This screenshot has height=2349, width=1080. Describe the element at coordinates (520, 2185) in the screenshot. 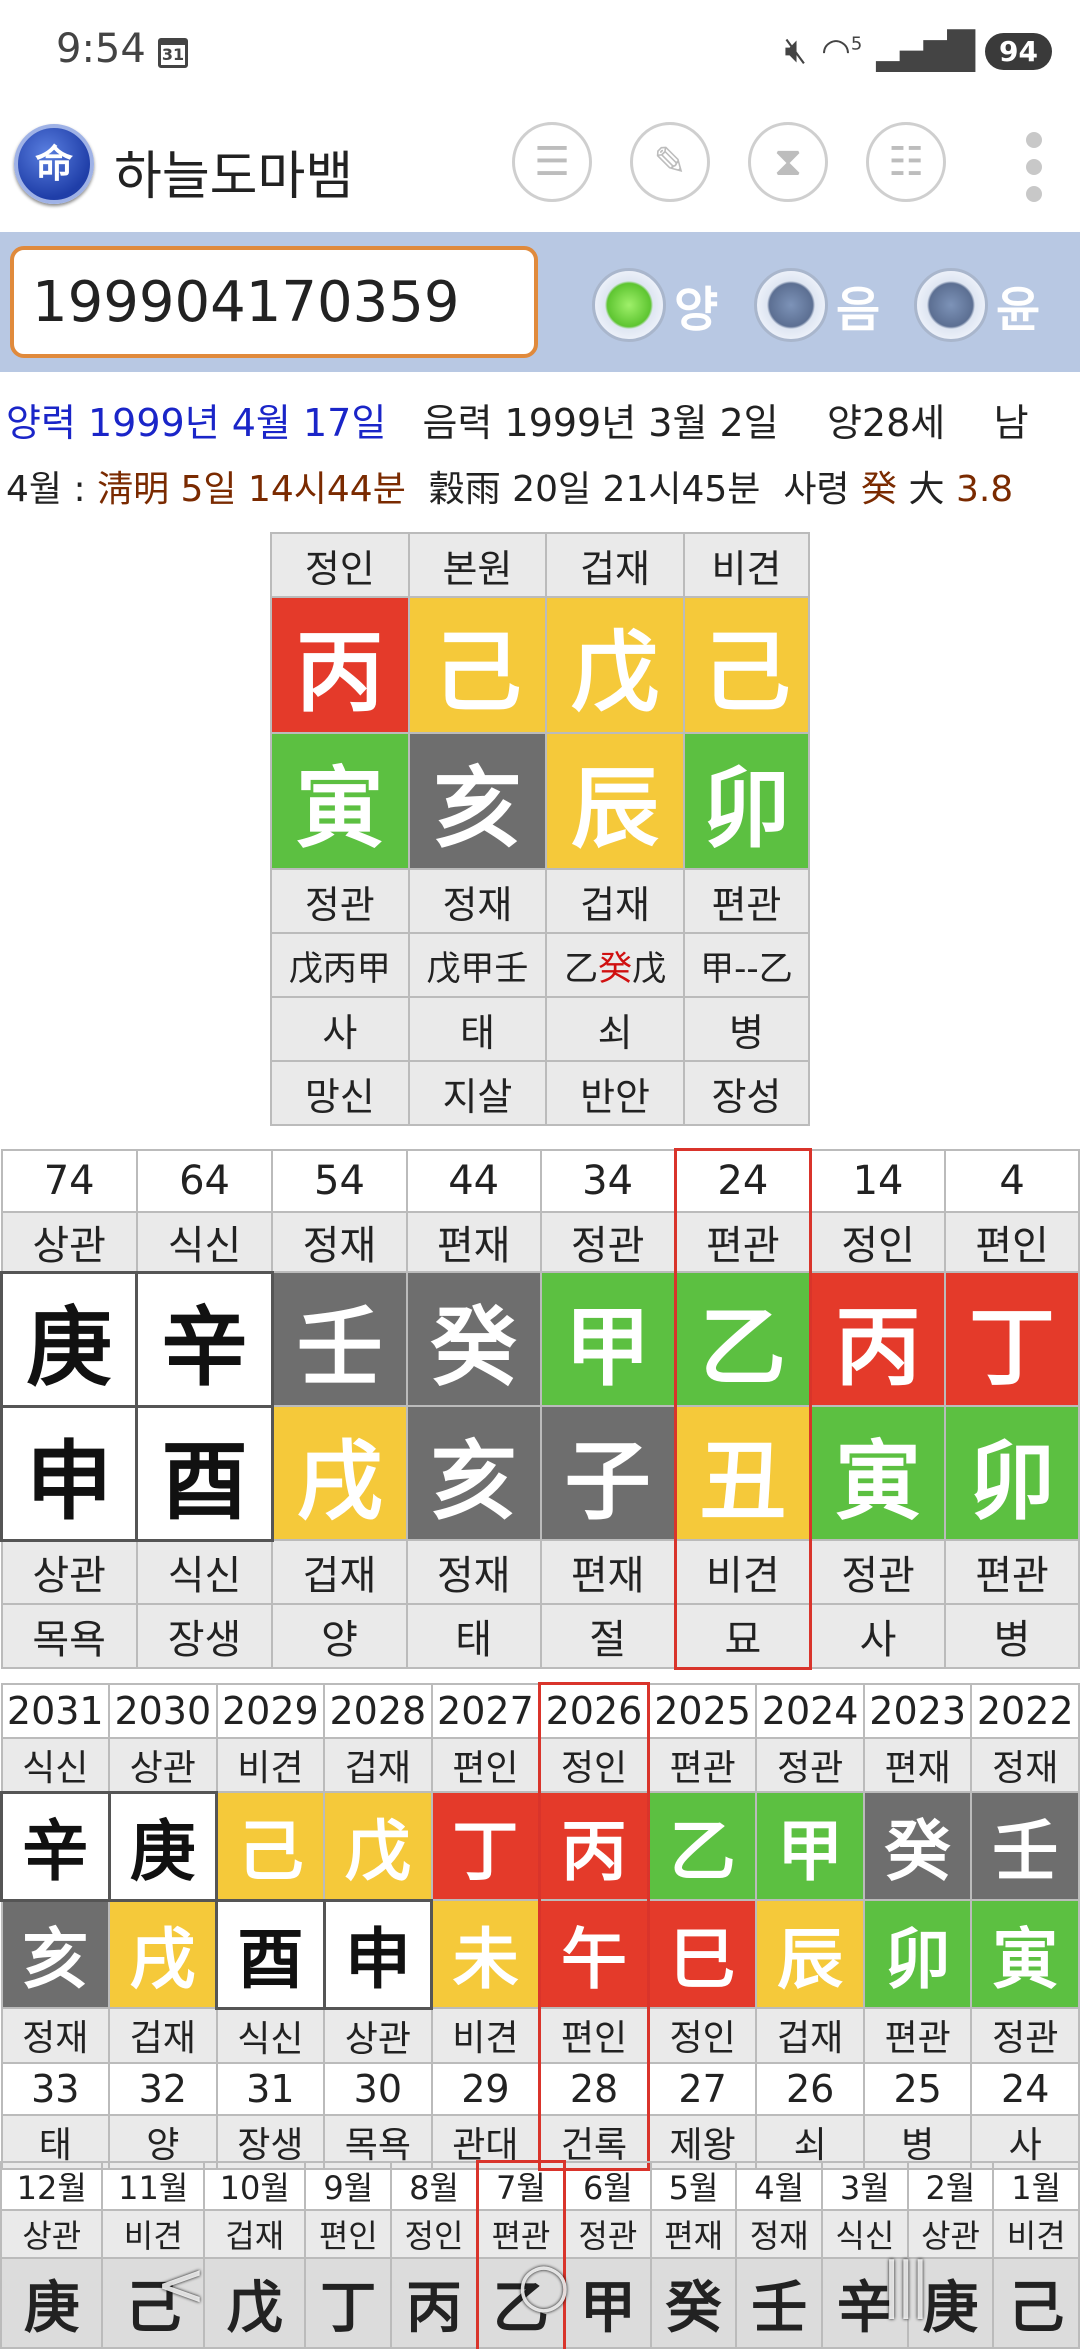

I see `month-label: 7월` at that location.